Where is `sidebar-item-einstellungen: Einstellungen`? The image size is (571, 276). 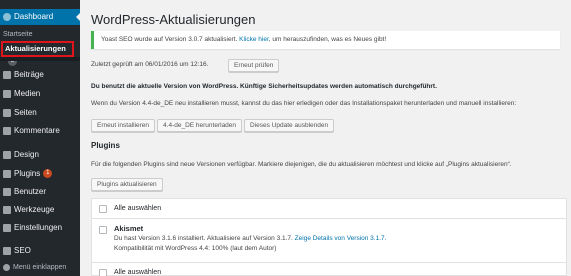
sidebar-item-einstellungen: Einstellungen is located at coordinates (40, 228).